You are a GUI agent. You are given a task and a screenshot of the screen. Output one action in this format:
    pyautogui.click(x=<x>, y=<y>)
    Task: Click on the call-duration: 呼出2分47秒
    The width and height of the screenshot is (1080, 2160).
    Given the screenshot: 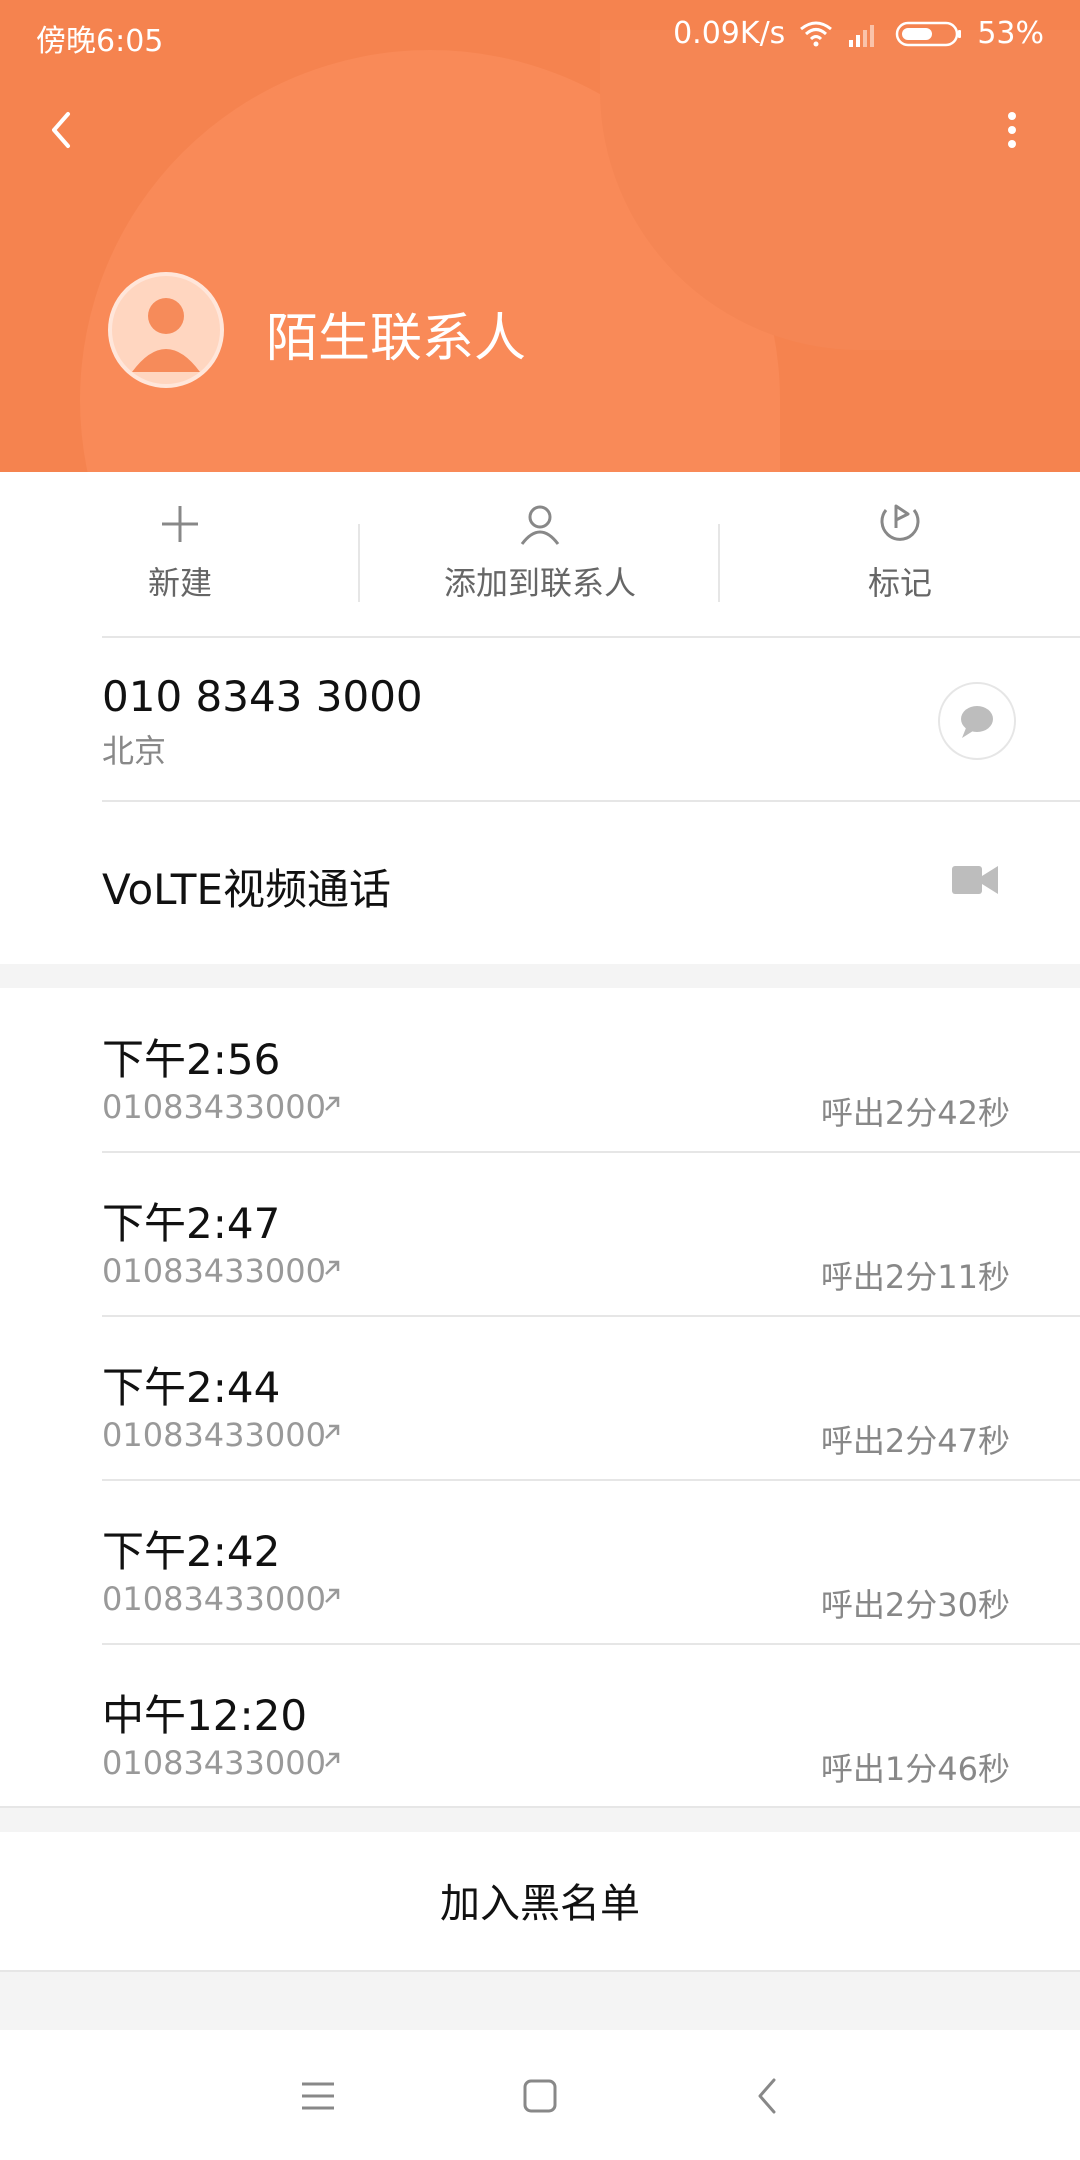 What is the action you would take?
    pyautogui.click(x=915, y=1441)
    